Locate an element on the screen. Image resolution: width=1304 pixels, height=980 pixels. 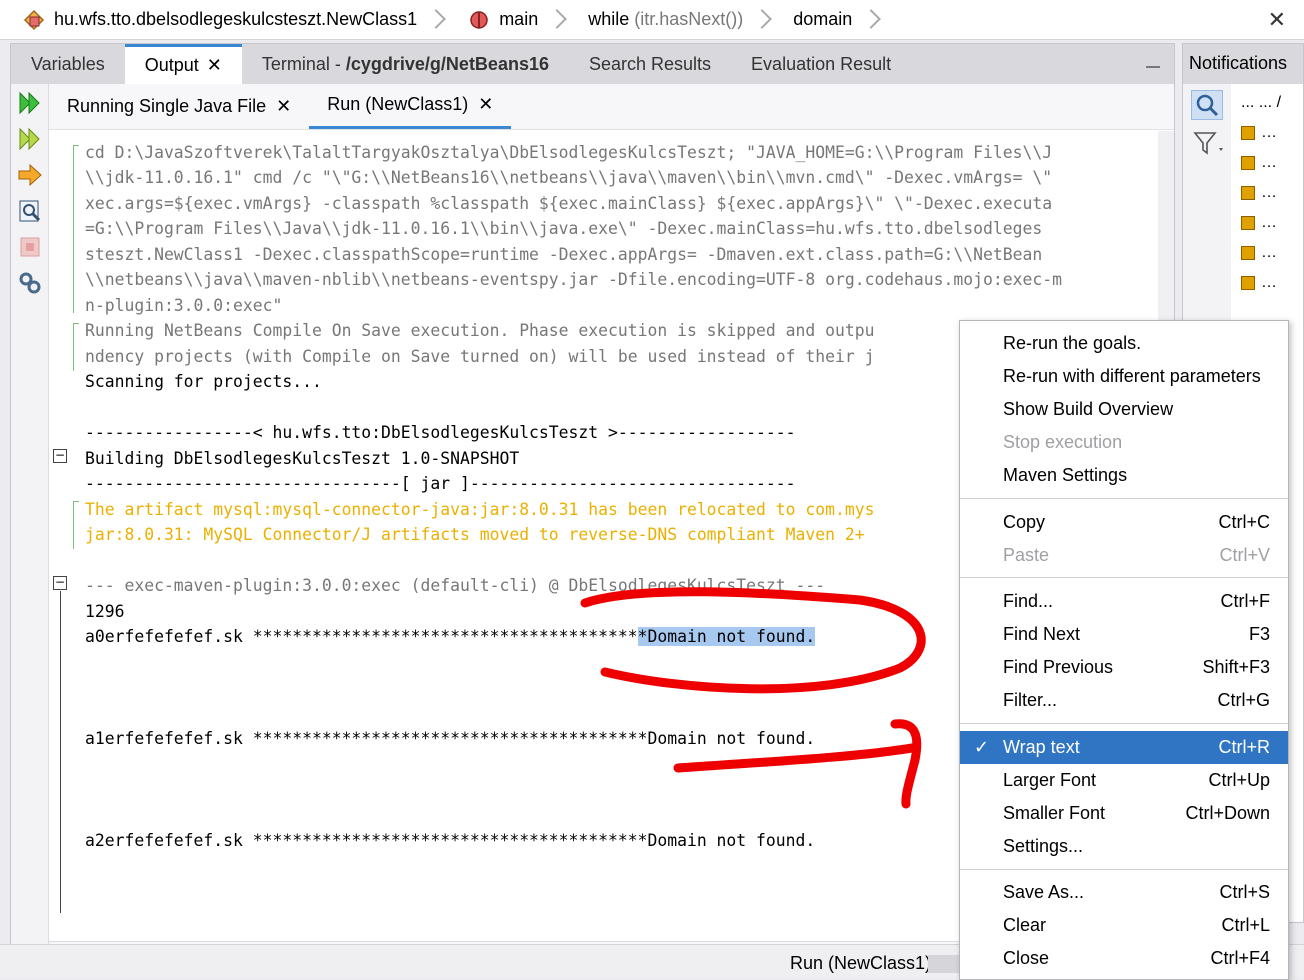
menu-label: Maven Settings is located at coordinates (1065, 475).